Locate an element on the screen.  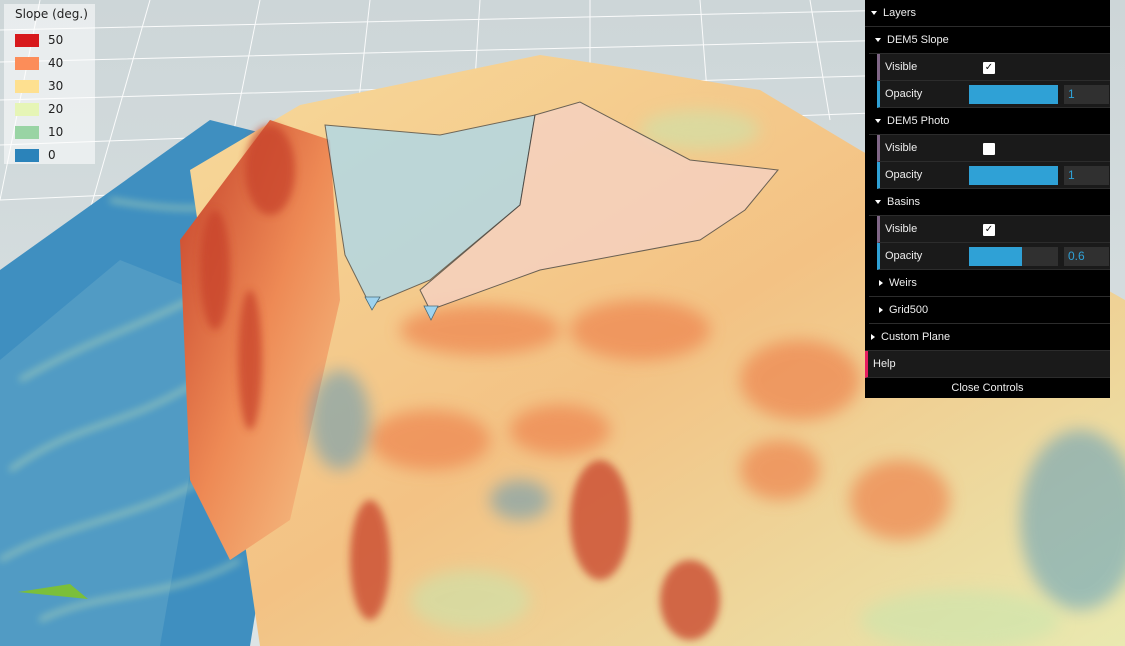
folder-custom-plane: Custom Plane is located at coordinates (987, 337).